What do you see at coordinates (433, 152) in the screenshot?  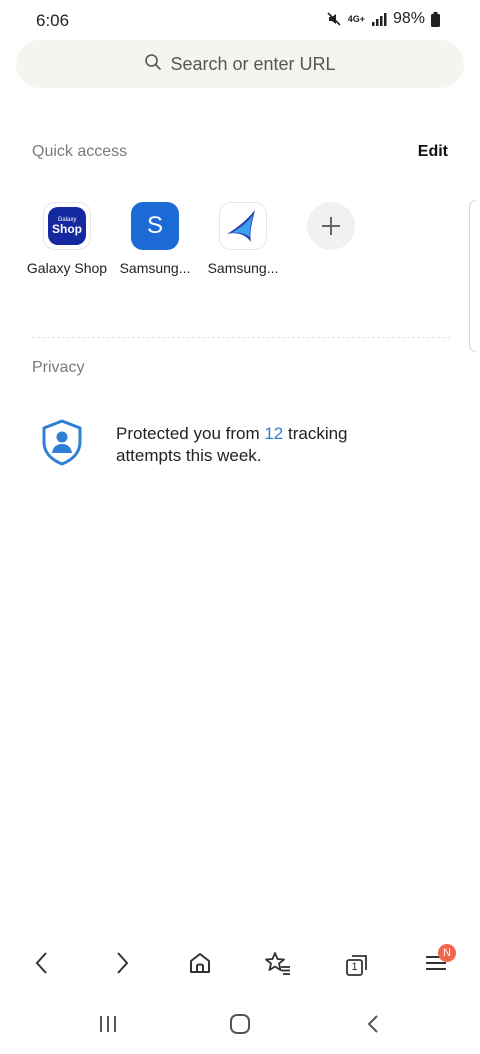 I see `edit-button: Edit` at bounding box center [433, 152].